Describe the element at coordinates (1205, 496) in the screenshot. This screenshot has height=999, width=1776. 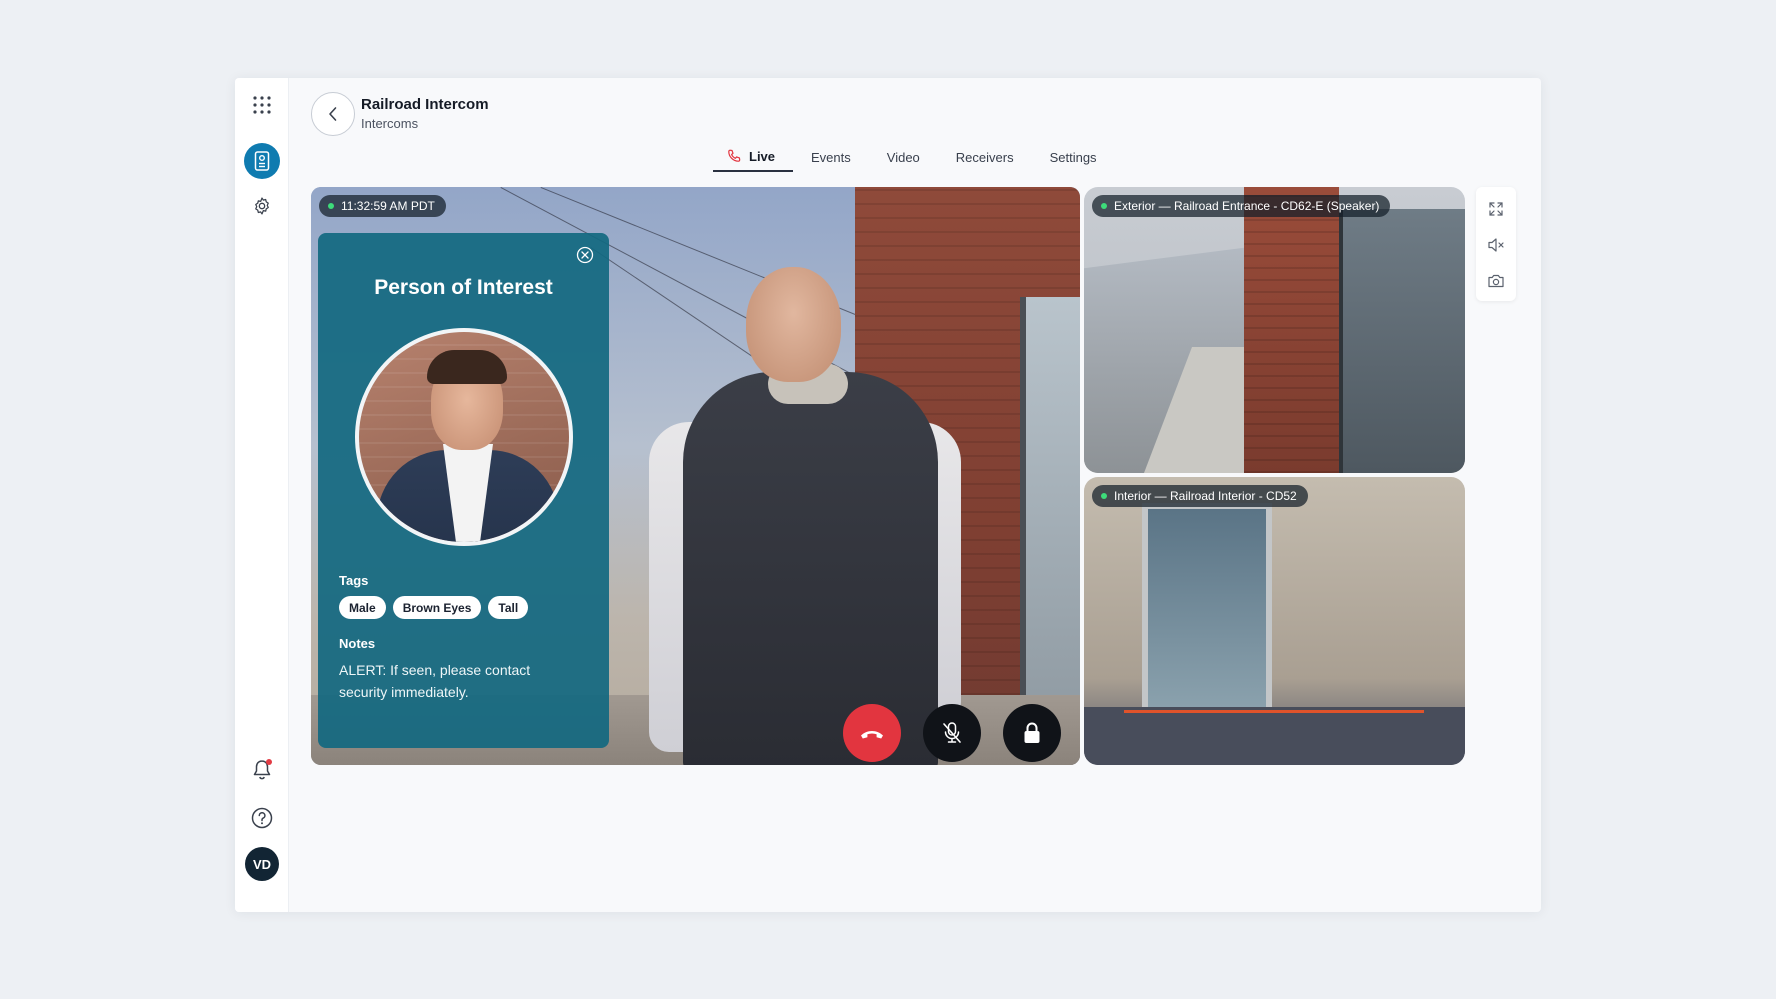
I see `camera-label-text: Interior — Railroad Interior - CD52` at that location.